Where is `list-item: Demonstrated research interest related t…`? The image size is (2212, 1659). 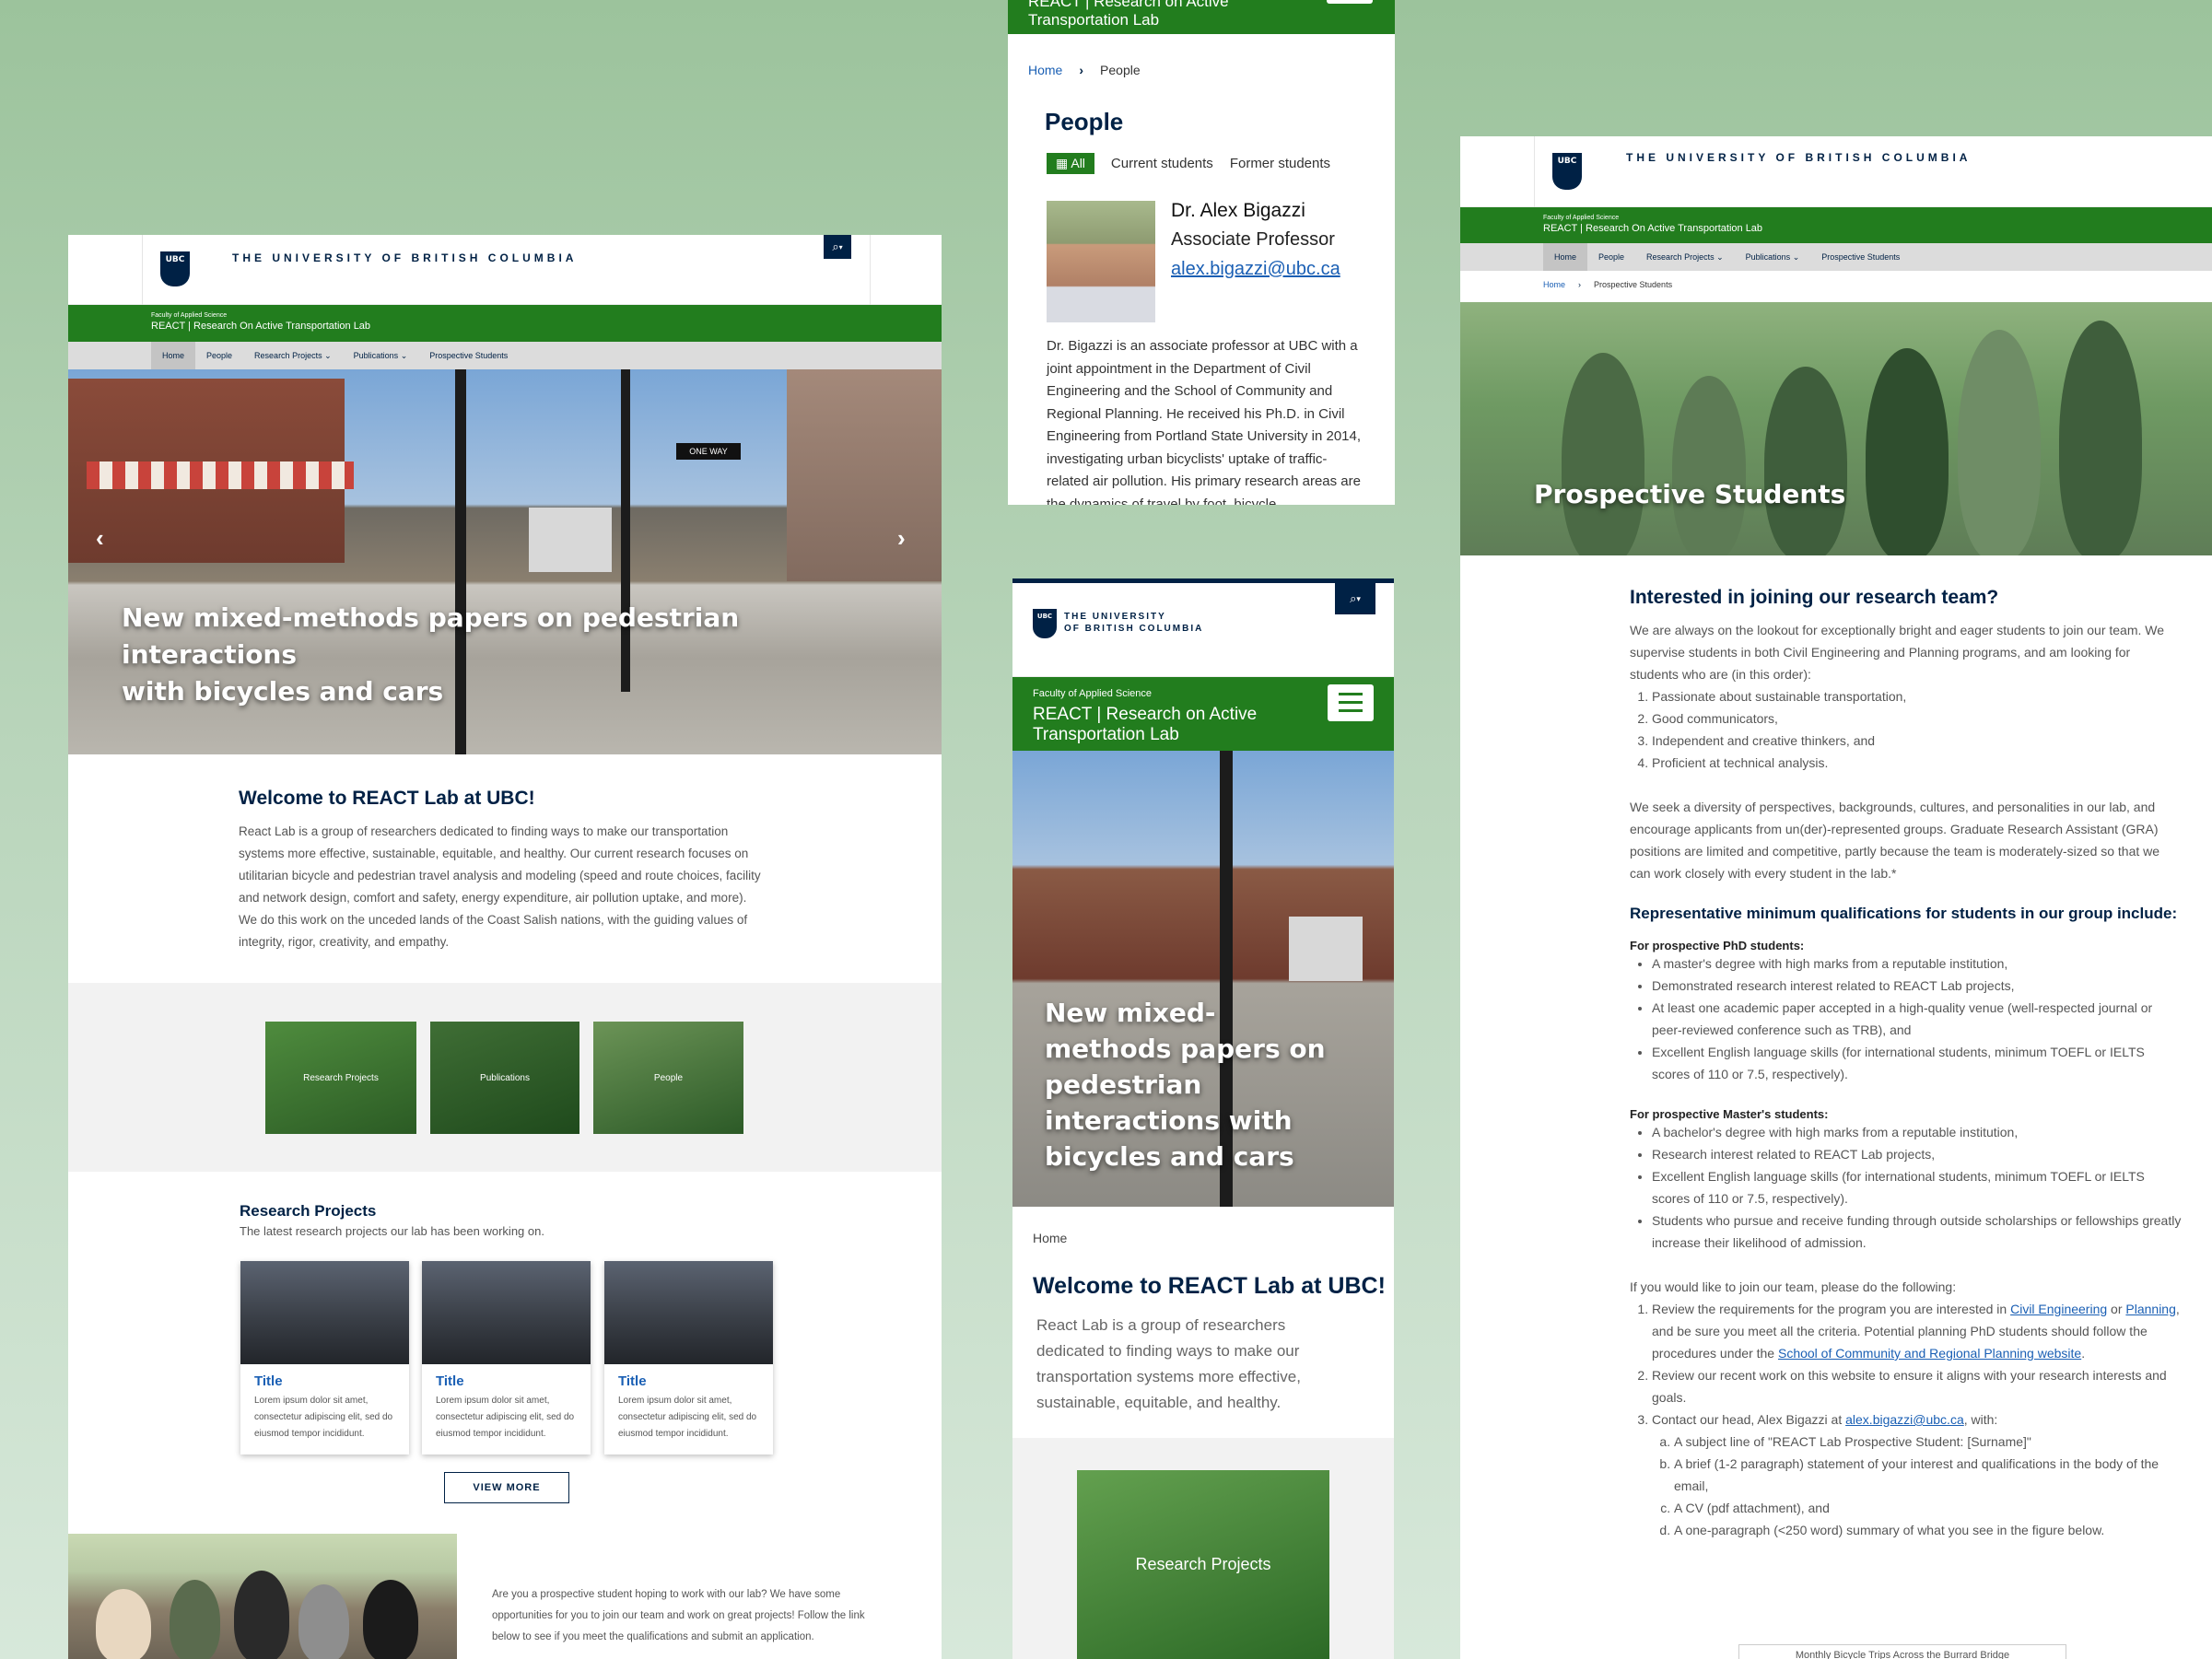
list-item: Demonstrated research interest related t… is located at coordinates (1917, 986).